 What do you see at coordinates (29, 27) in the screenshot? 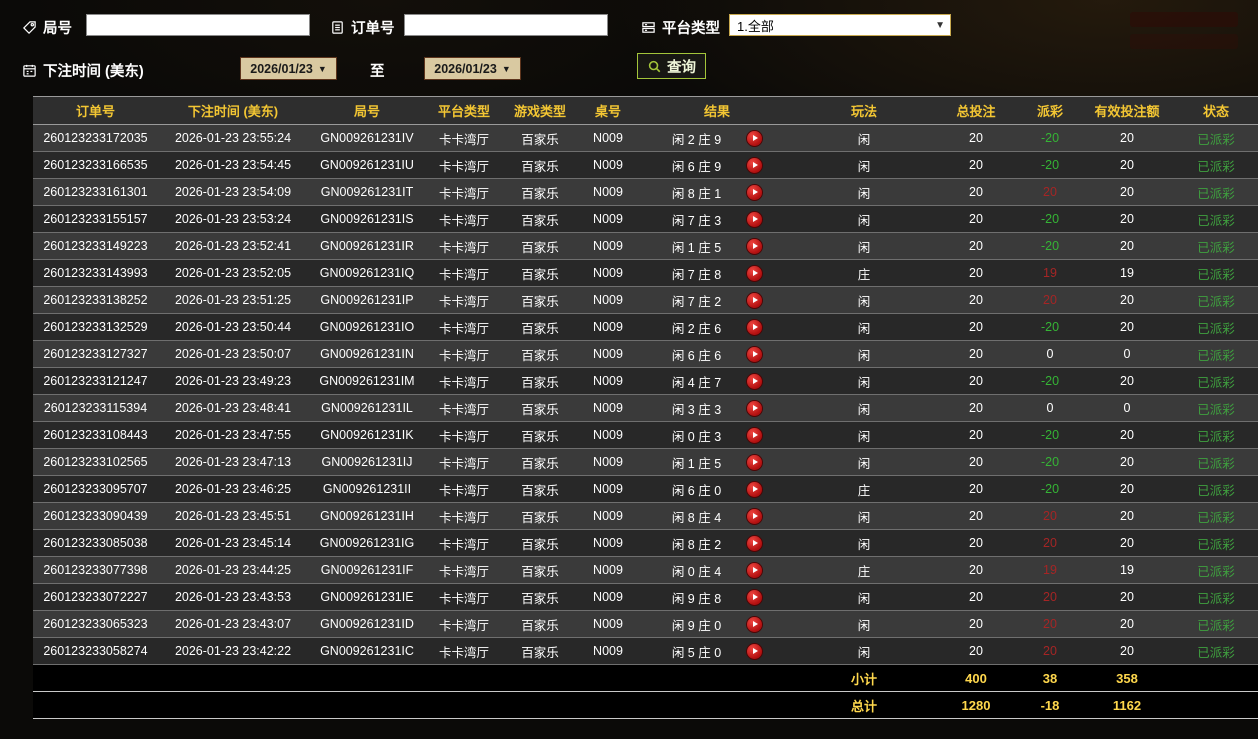
I see `tag-icon` at bounding box center [29, 27].